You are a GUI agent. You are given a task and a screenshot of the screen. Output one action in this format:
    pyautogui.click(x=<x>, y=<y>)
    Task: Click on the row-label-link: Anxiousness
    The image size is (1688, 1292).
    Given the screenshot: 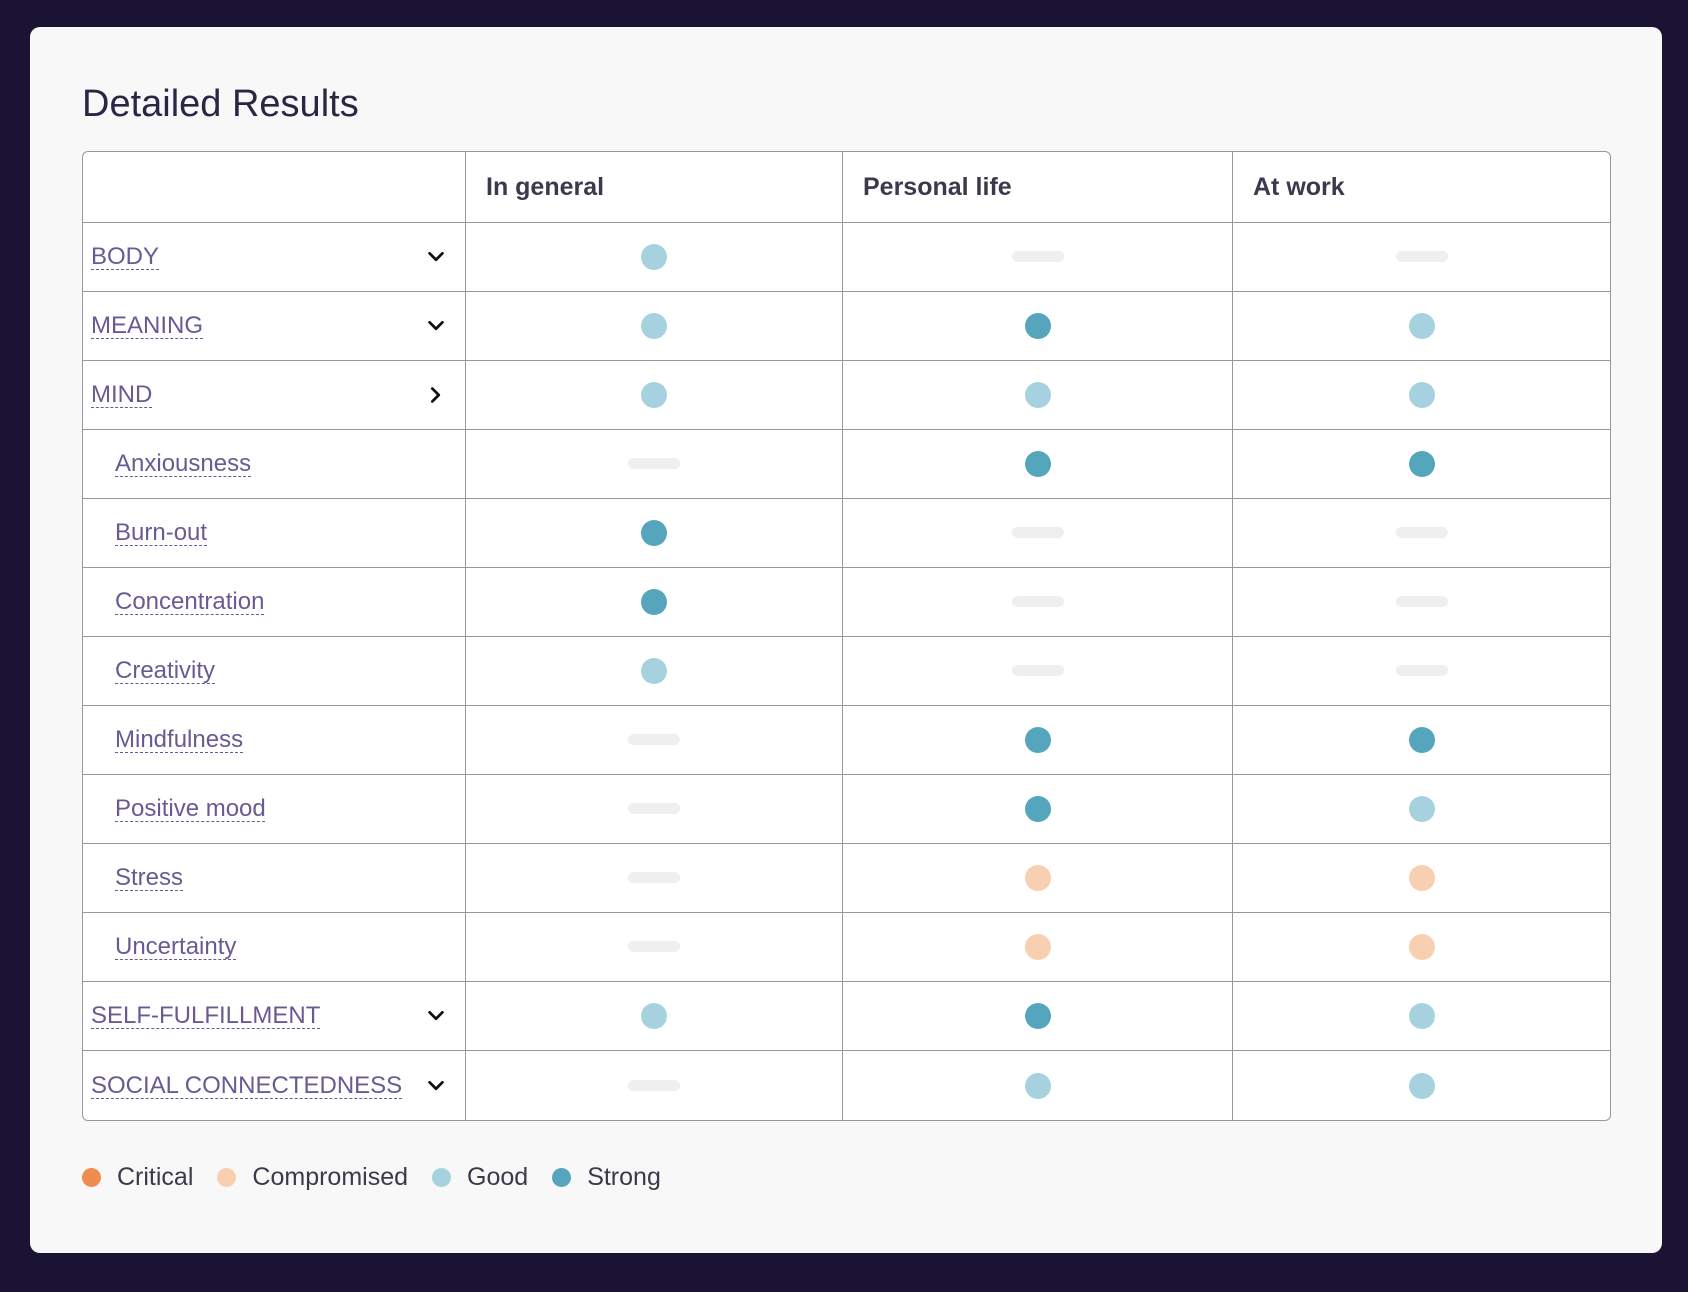 What is the action you would take?
    pyautogui.click(x=183, y=463)
    